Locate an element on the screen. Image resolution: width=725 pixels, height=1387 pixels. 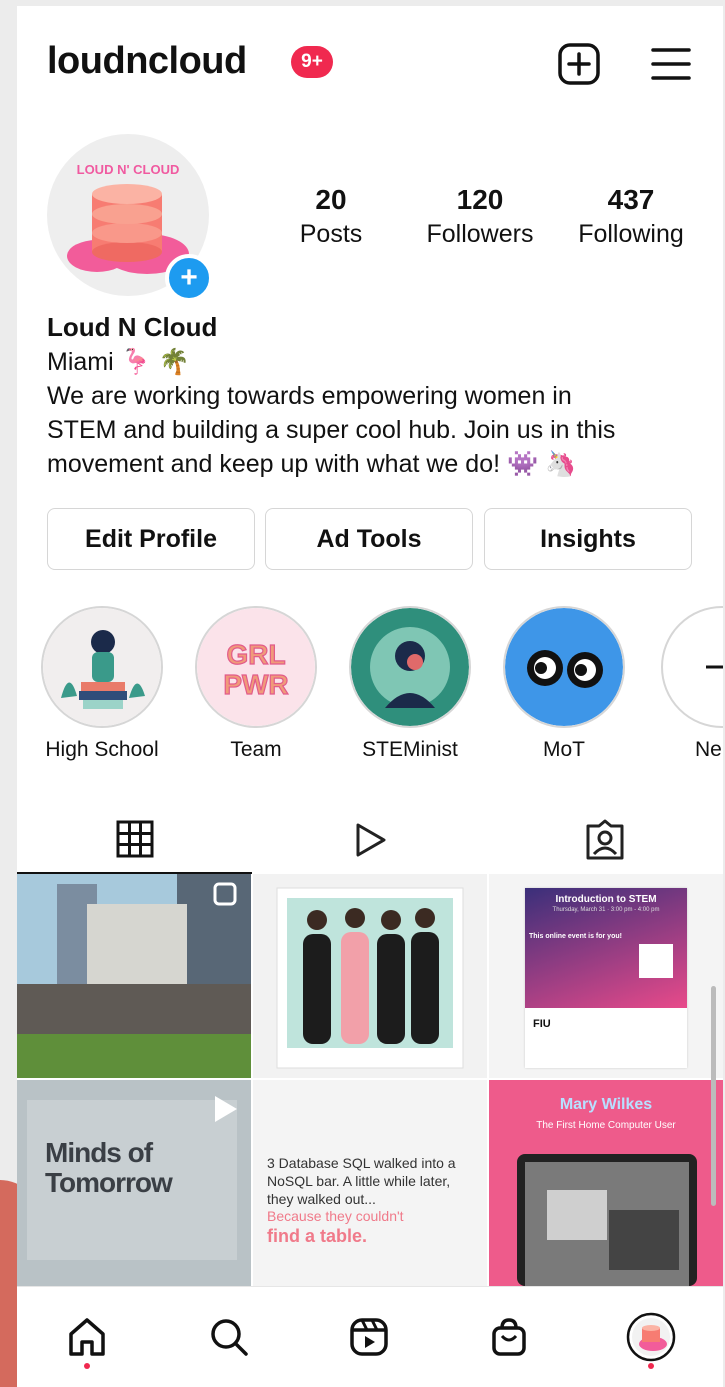
play-icon is located at coordinates (370, 840).